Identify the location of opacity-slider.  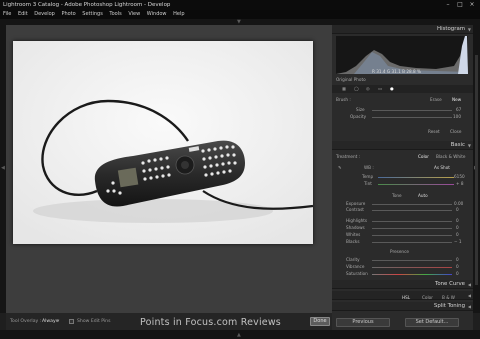
(412, 117).